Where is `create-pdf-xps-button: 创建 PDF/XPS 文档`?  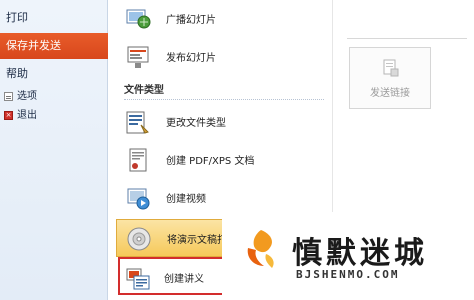
create-pdf-xps-button: 创建 PDF/XPS 文档 is located at coordinates (224, 160).